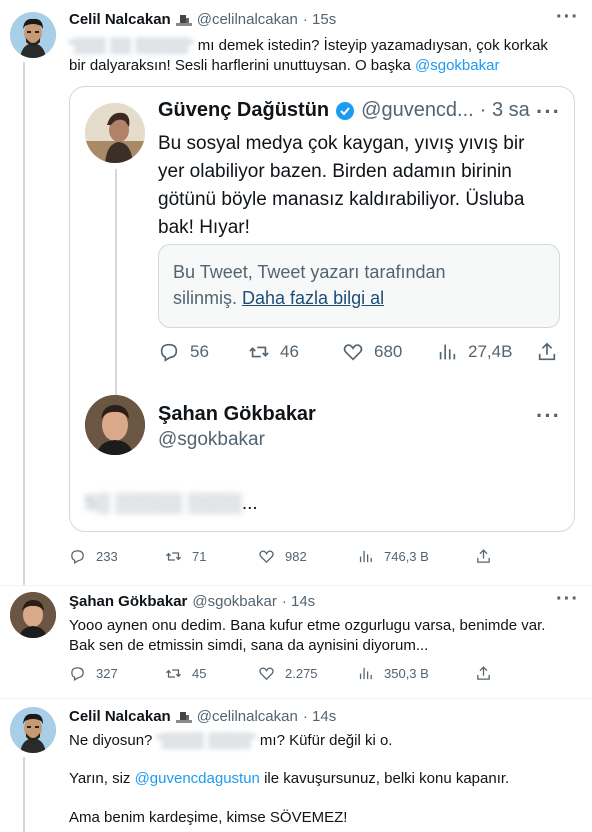  What do you see at coordinates (313, 298) in the screenshot?
I see `learn-more-link: Daha fazla bilgi al` at bounding box center [313, 298].